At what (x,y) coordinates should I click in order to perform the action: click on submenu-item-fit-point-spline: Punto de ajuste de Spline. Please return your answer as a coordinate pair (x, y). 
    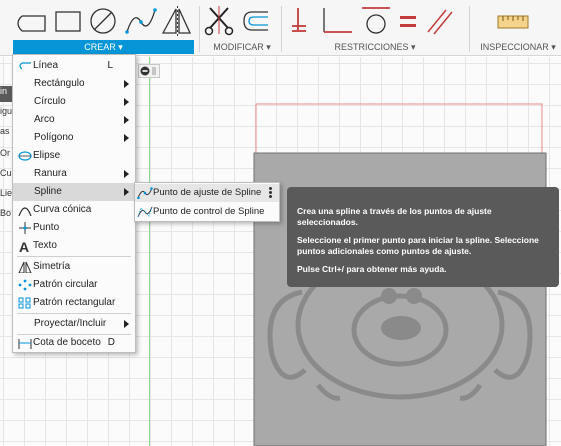
    Looking at the image, I should click on (207, 193).